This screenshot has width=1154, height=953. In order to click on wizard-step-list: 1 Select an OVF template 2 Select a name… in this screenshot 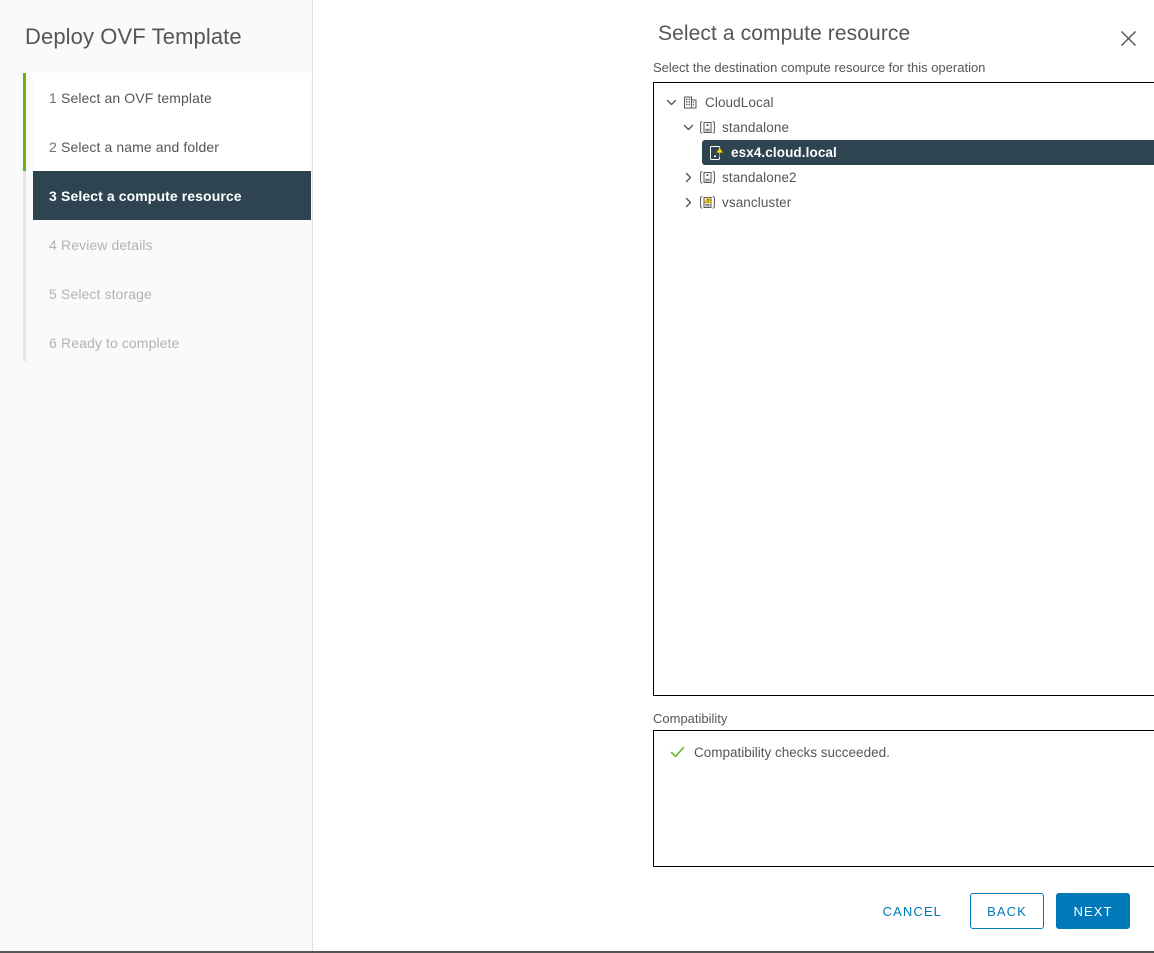, I will do `click(156, 220)`.